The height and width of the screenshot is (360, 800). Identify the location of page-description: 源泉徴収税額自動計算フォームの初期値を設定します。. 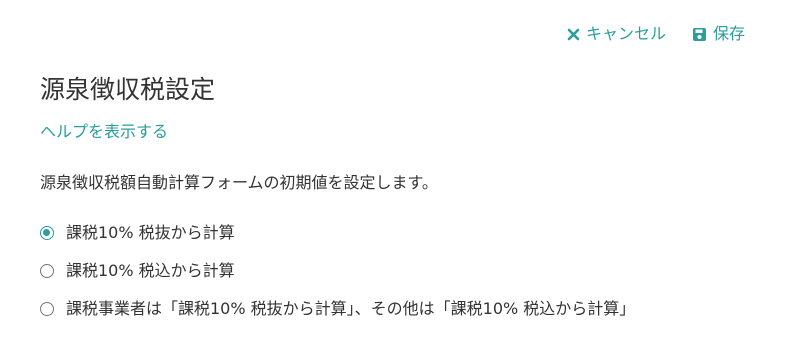
(239, 182).